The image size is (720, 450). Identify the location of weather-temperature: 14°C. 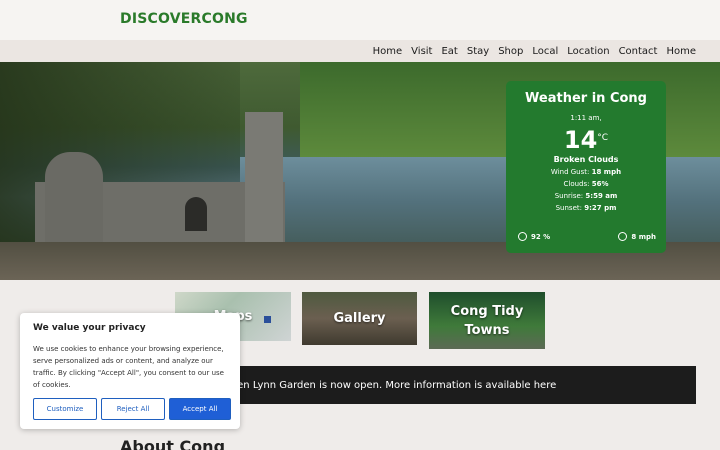
(586, 140).